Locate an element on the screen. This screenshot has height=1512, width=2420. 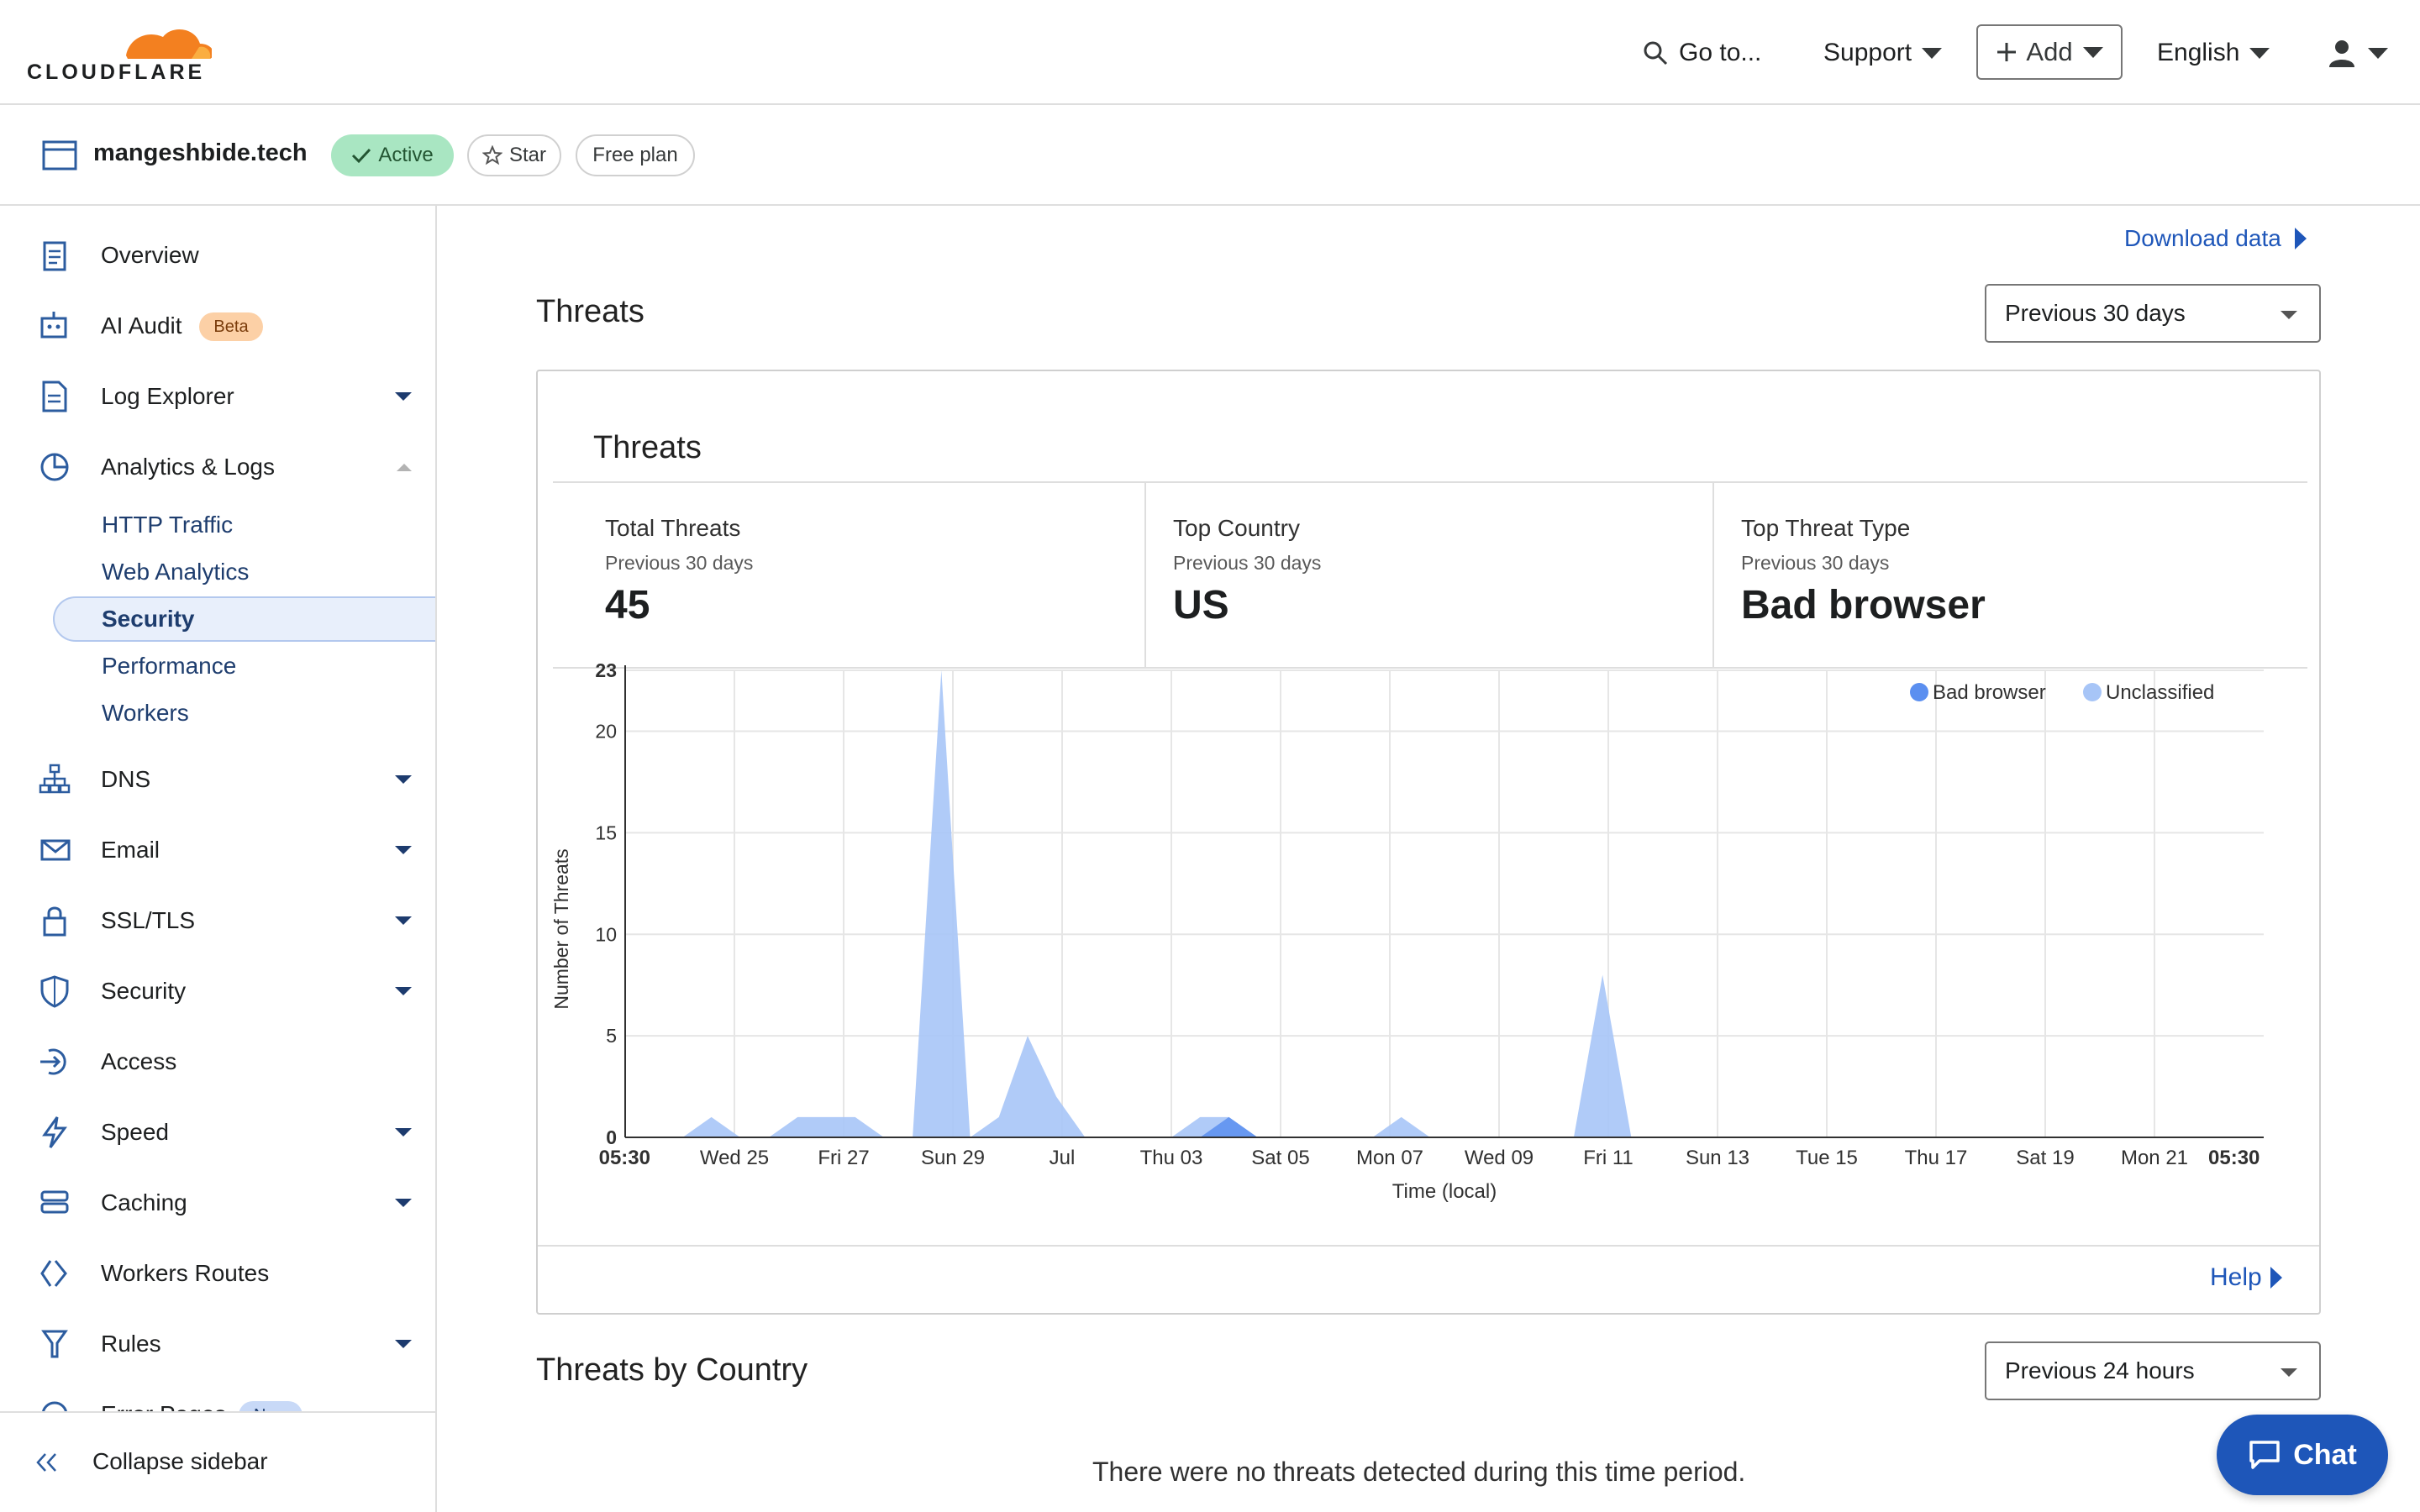
chevron-up-icon is located at coordinates (405, 467).